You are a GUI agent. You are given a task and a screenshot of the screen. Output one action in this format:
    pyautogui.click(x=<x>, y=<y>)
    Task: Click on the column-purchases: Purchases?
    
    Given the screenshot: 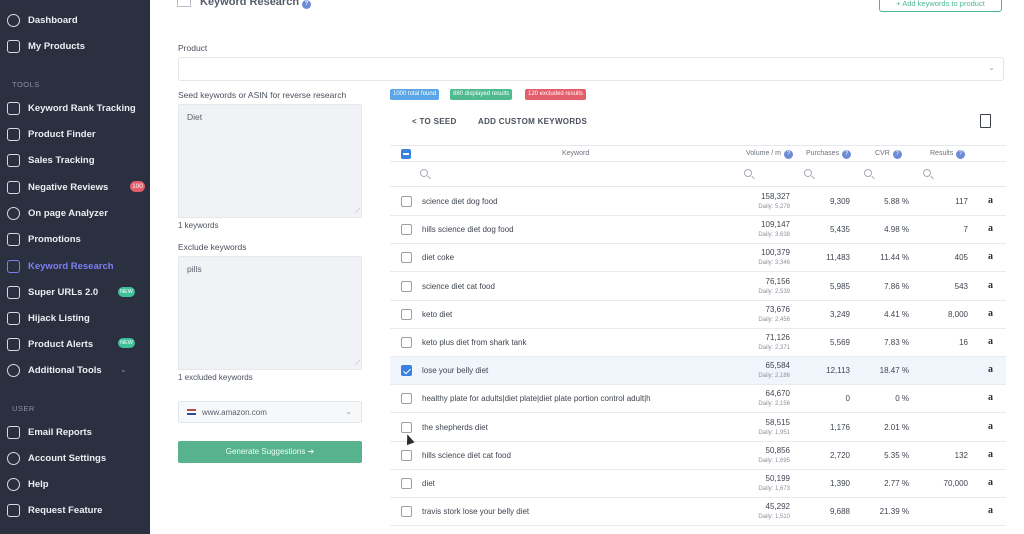 What is the action you would take?
    pyautogui.click(x=829, y=154)
    